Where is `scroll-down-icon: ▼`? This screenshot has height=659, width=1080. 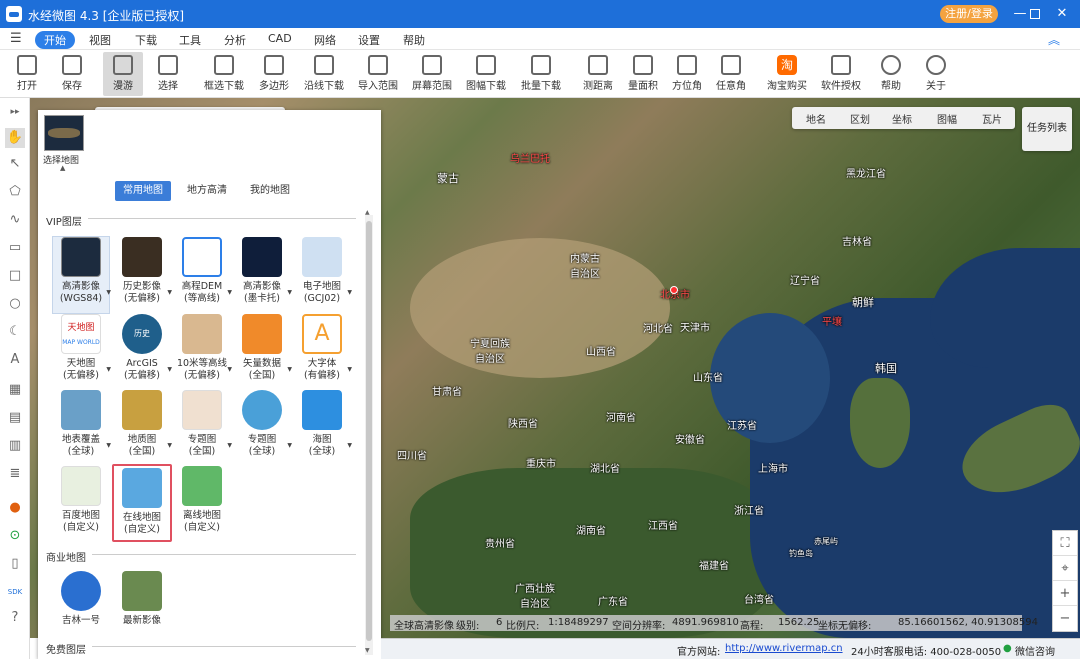 scroll-down-icon: ▼ is located at coordinates (367, 650).